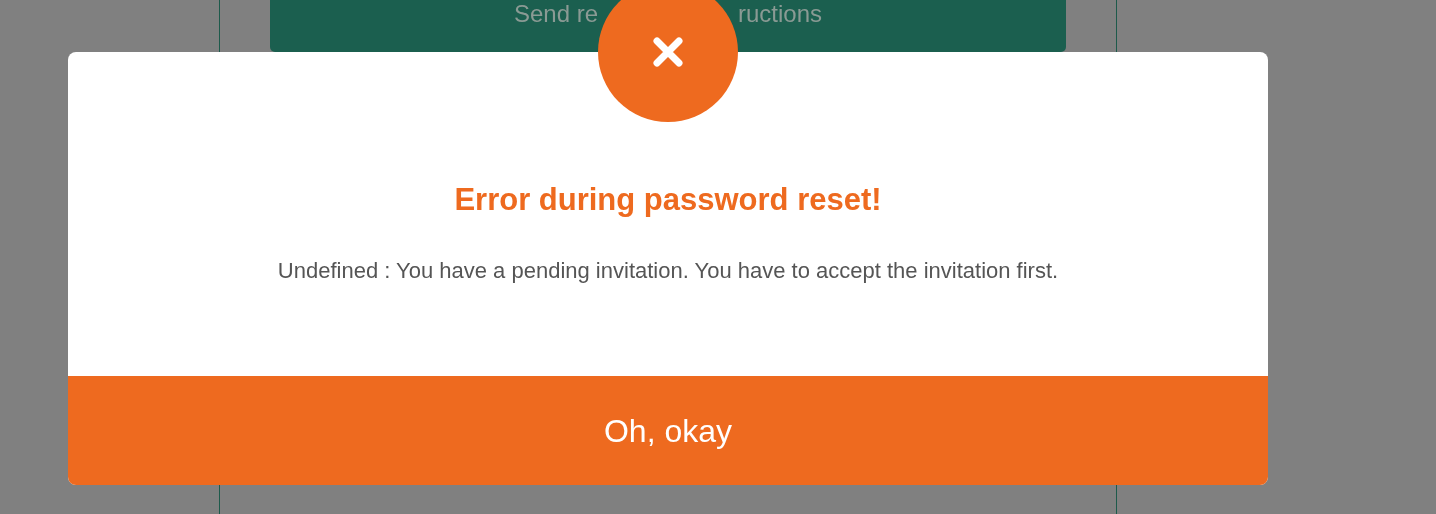  I want to click on submit-button-label: Send re, so click(555, 14).